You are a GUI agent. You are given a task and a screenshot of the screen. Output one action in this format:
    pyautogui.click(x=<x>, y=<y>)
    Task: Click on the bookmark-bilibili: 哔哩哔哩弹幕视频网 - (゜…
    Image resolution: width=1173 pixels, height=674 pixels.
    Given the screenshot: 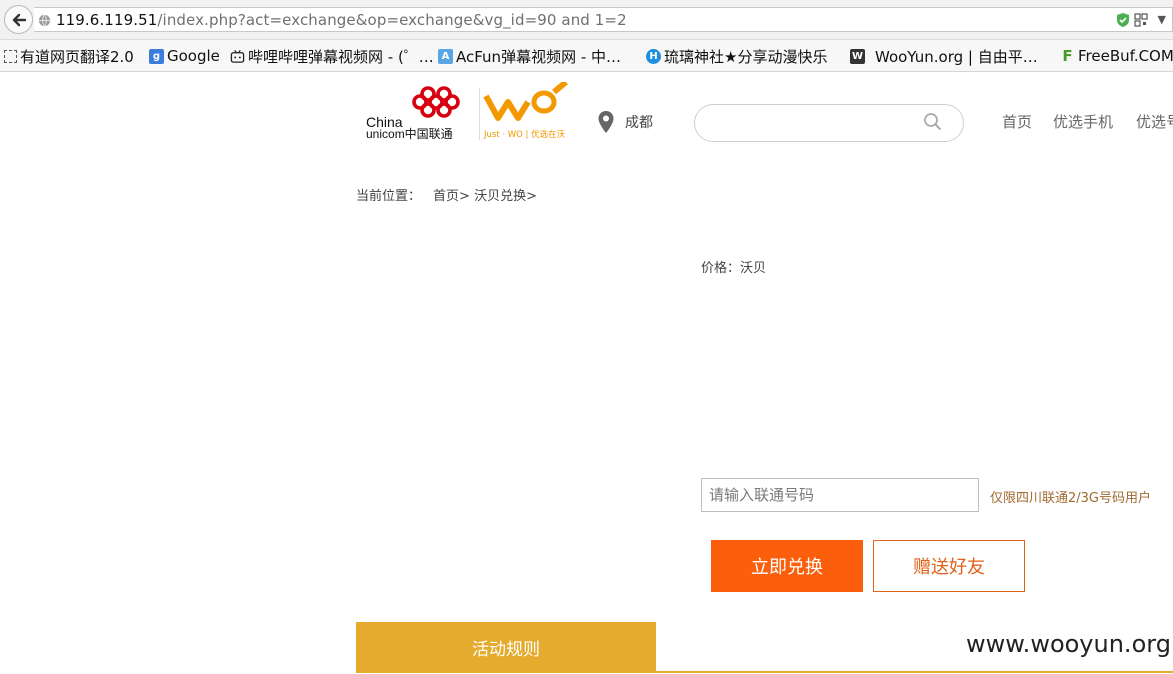 What is the action you would take?
    pyautogui.click(x=332, y=56)
    